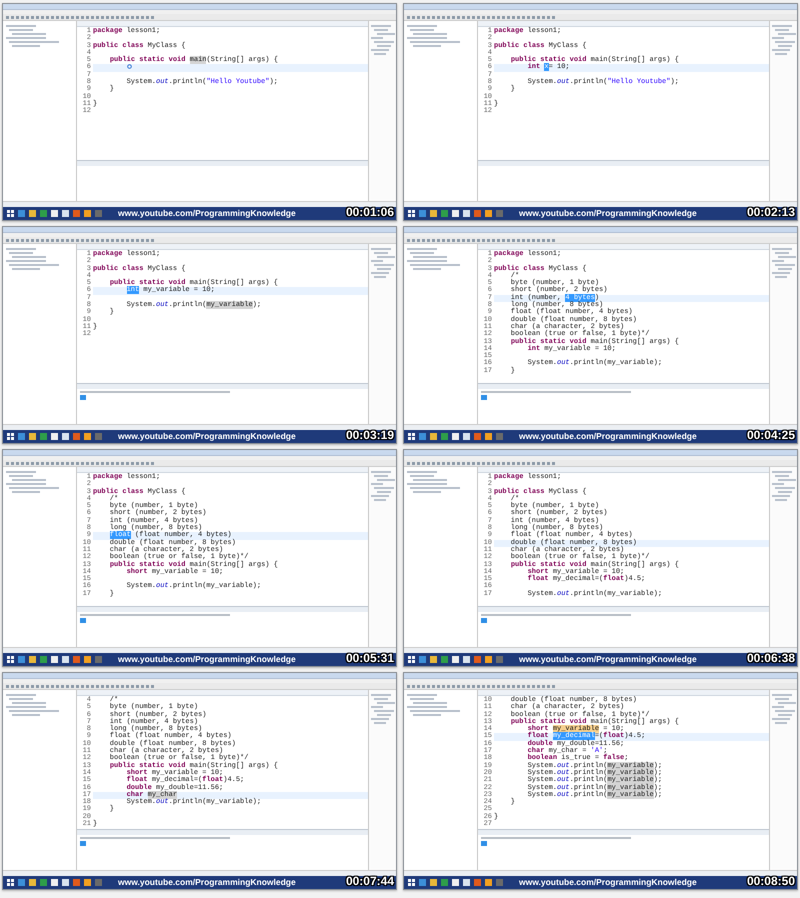 The image size is (800, 898). What do you see at coordinates (370, 435) in the screenshot?
I see `timestamp: 00:03:19` at bounding box center [370, 435].